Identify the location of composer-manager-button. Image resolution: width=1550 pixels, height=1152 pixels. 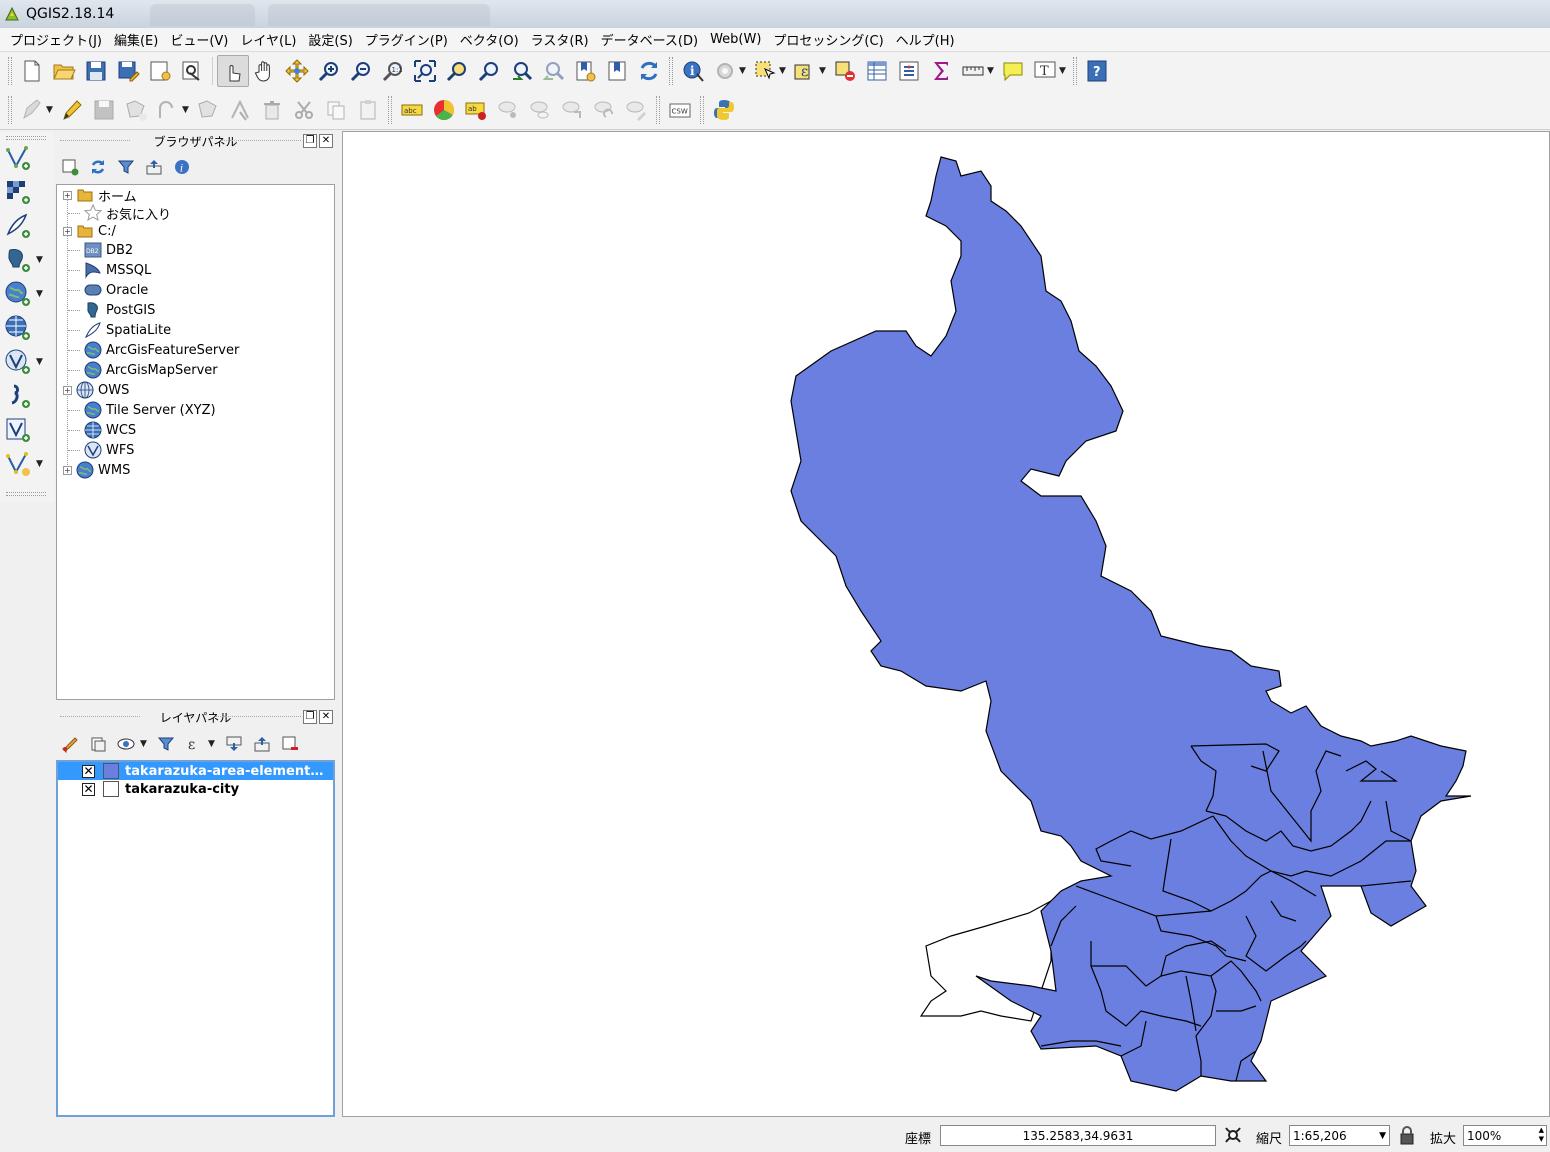
(192, 71).